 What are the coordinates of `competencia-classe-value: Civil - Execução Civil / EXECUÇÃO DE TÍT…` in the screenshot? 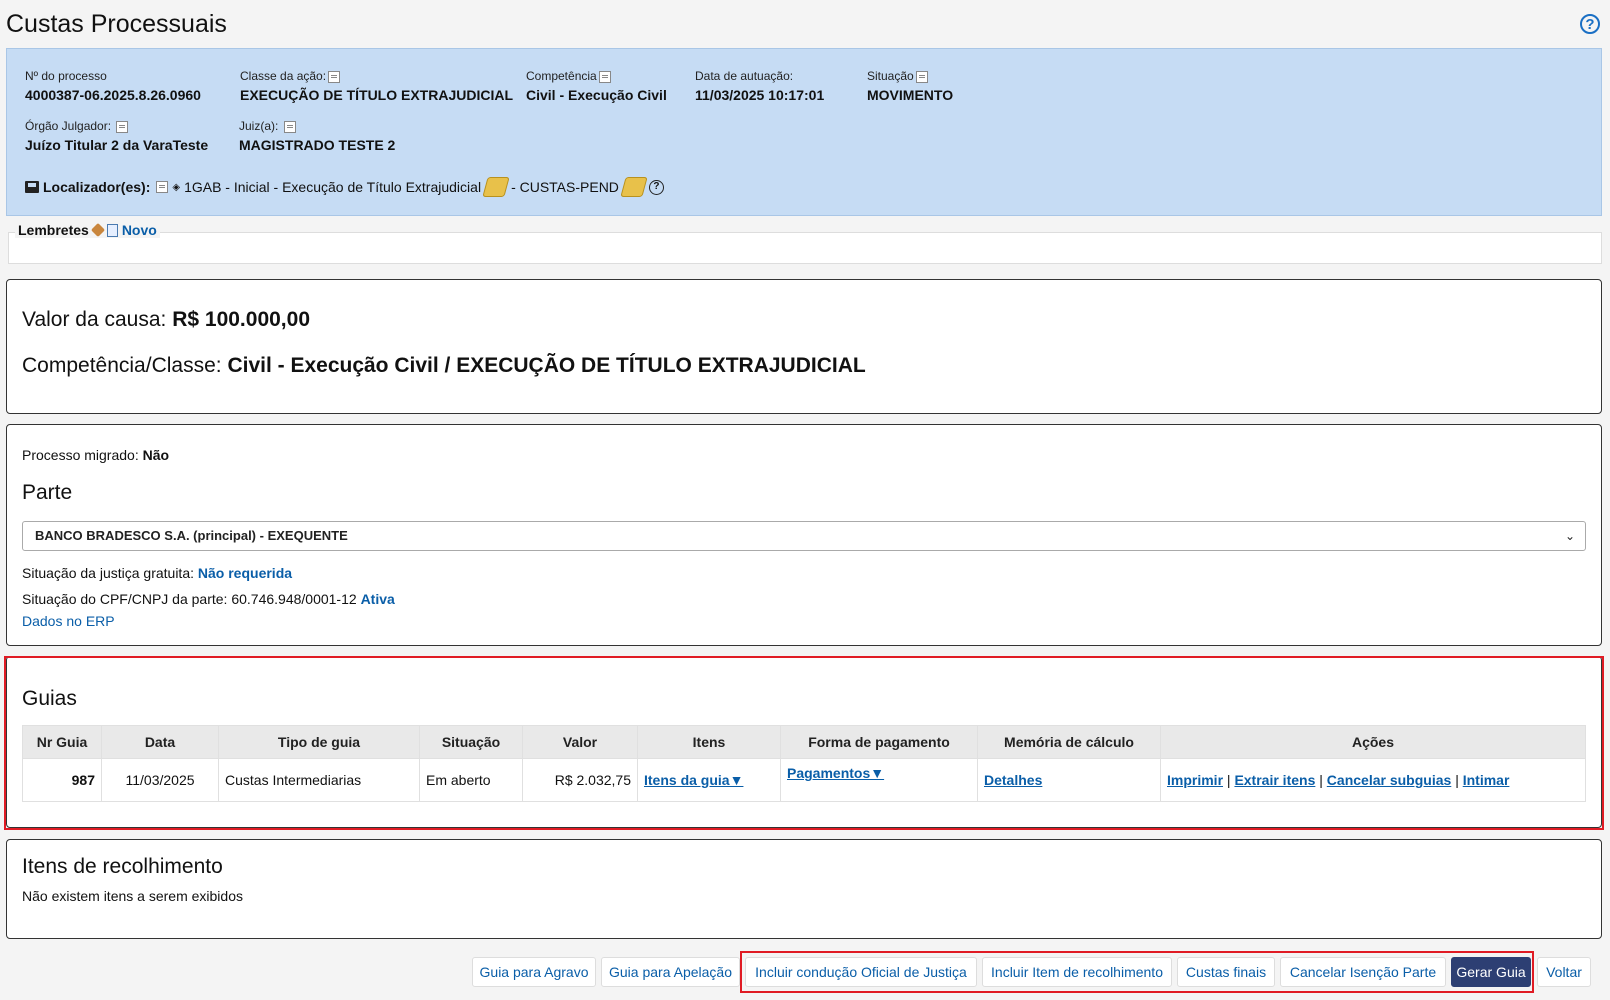 It's located at (546, 365).